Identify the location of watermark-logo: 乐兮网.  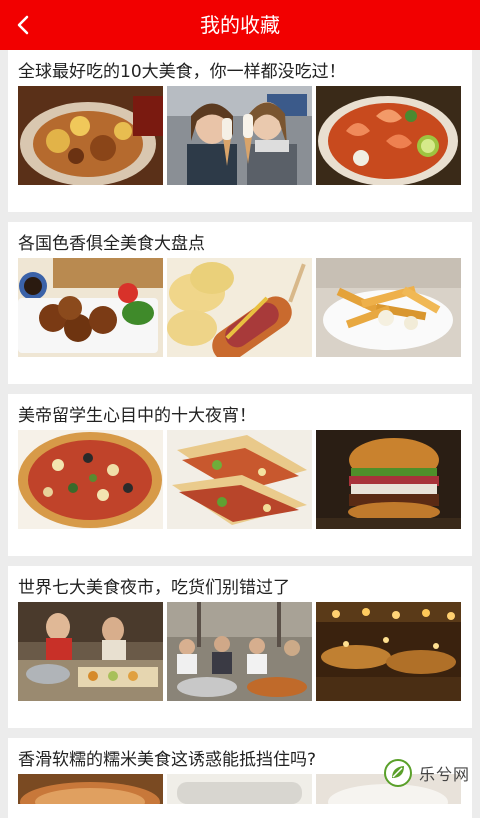
(426, 773).